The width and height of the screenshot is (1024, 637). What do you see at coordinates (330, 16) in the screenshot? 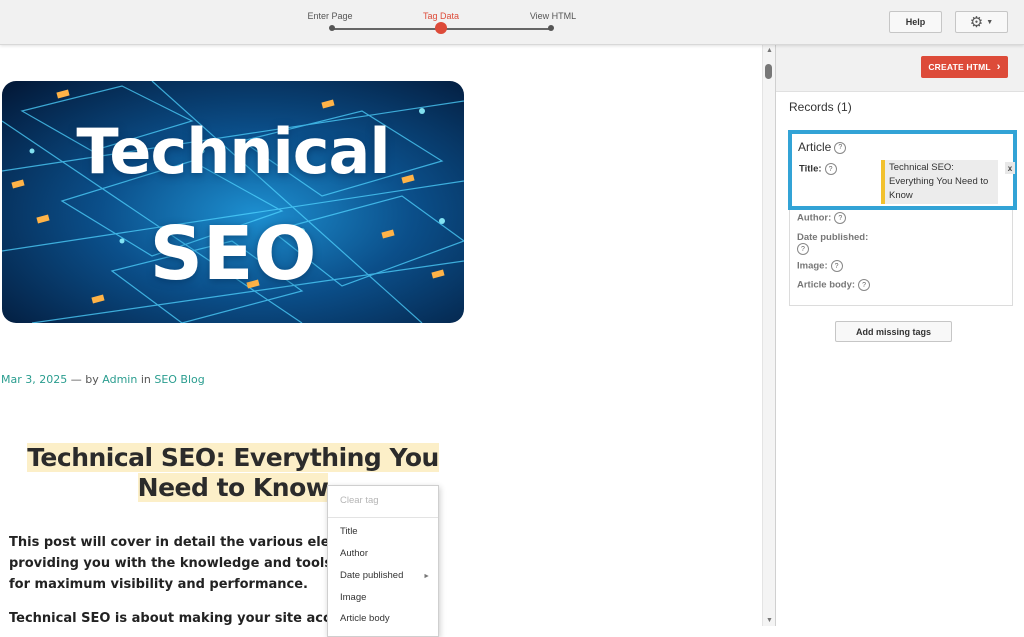
I see `step-enter-page: Enter Page` at bounding box center [330, 16].